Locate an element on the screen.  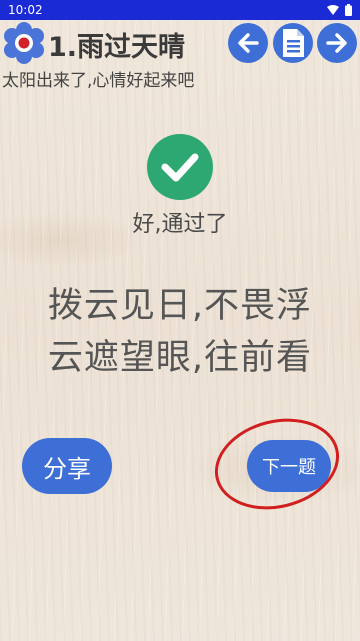
back-button is located at coordinates (248, 43).